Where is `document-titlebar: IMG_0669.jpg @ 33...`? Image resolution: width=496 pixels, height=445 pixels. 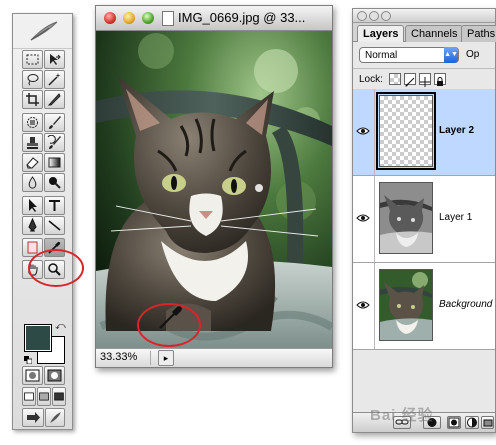 document-titlebar: IMG_0669.jpg @ 33... is located at coordinates (214, 18).